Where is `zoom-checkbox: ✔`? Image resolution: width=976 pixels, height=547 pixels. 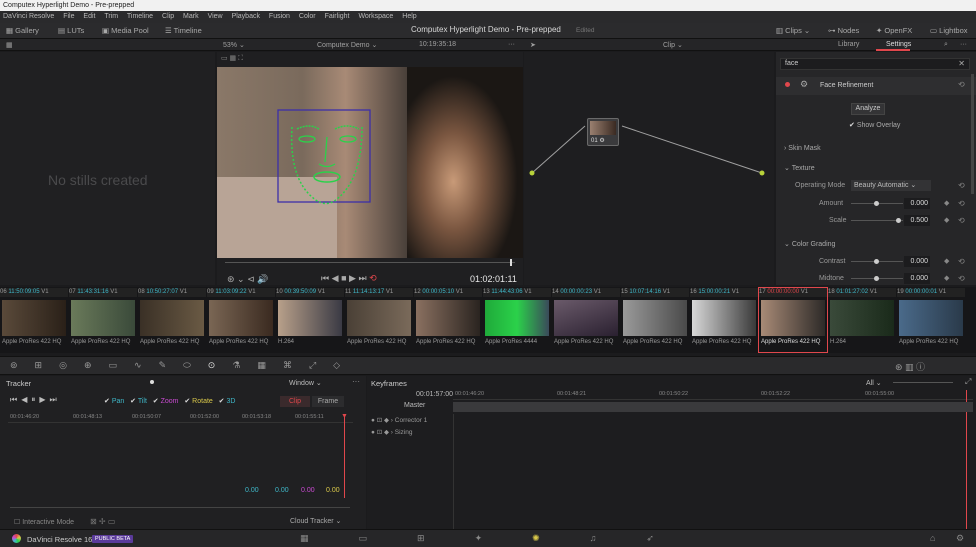 zoom-checkbox: ✔ is located at coordinates (156, 401).